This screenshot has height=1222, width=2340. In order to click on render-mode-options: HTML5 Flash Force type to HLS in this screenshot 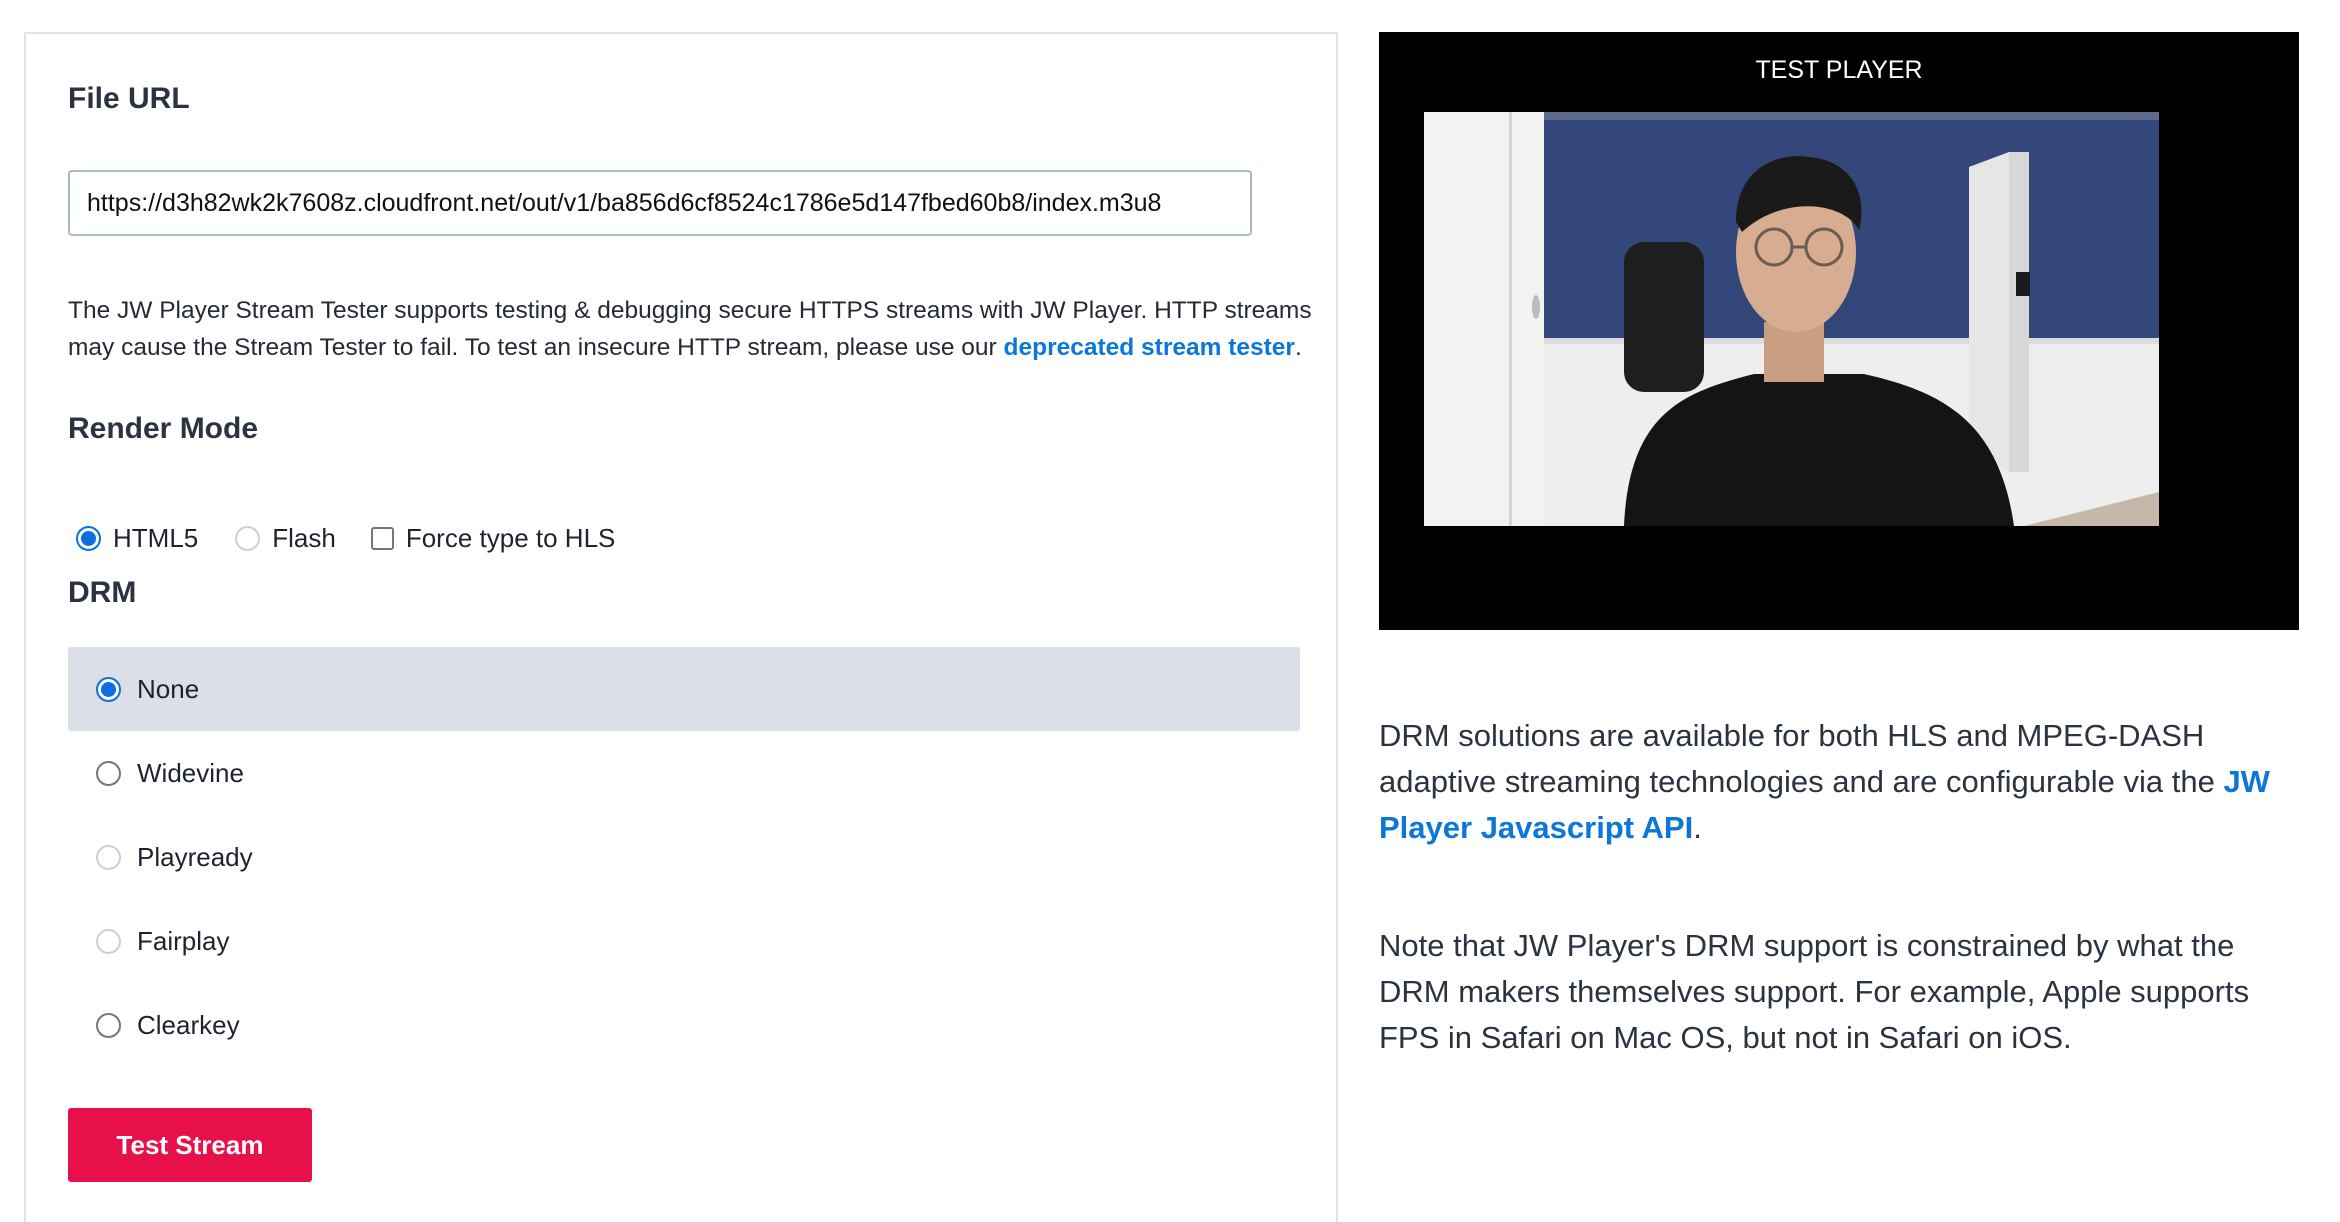, I will do `click(345, 538)`.